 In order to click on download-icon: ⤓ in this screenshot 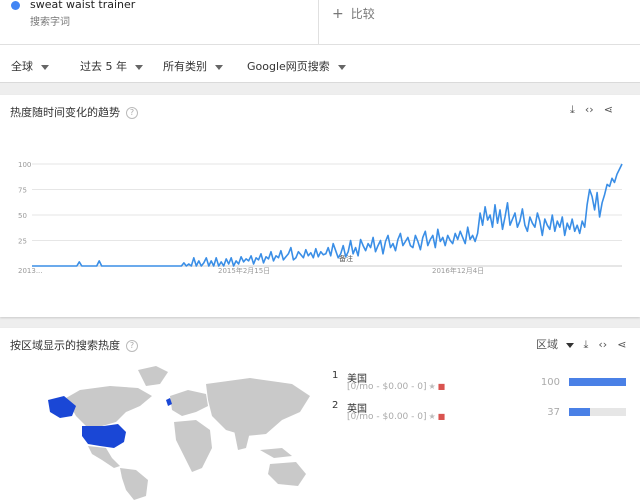, I will do `click(586, 345)`.